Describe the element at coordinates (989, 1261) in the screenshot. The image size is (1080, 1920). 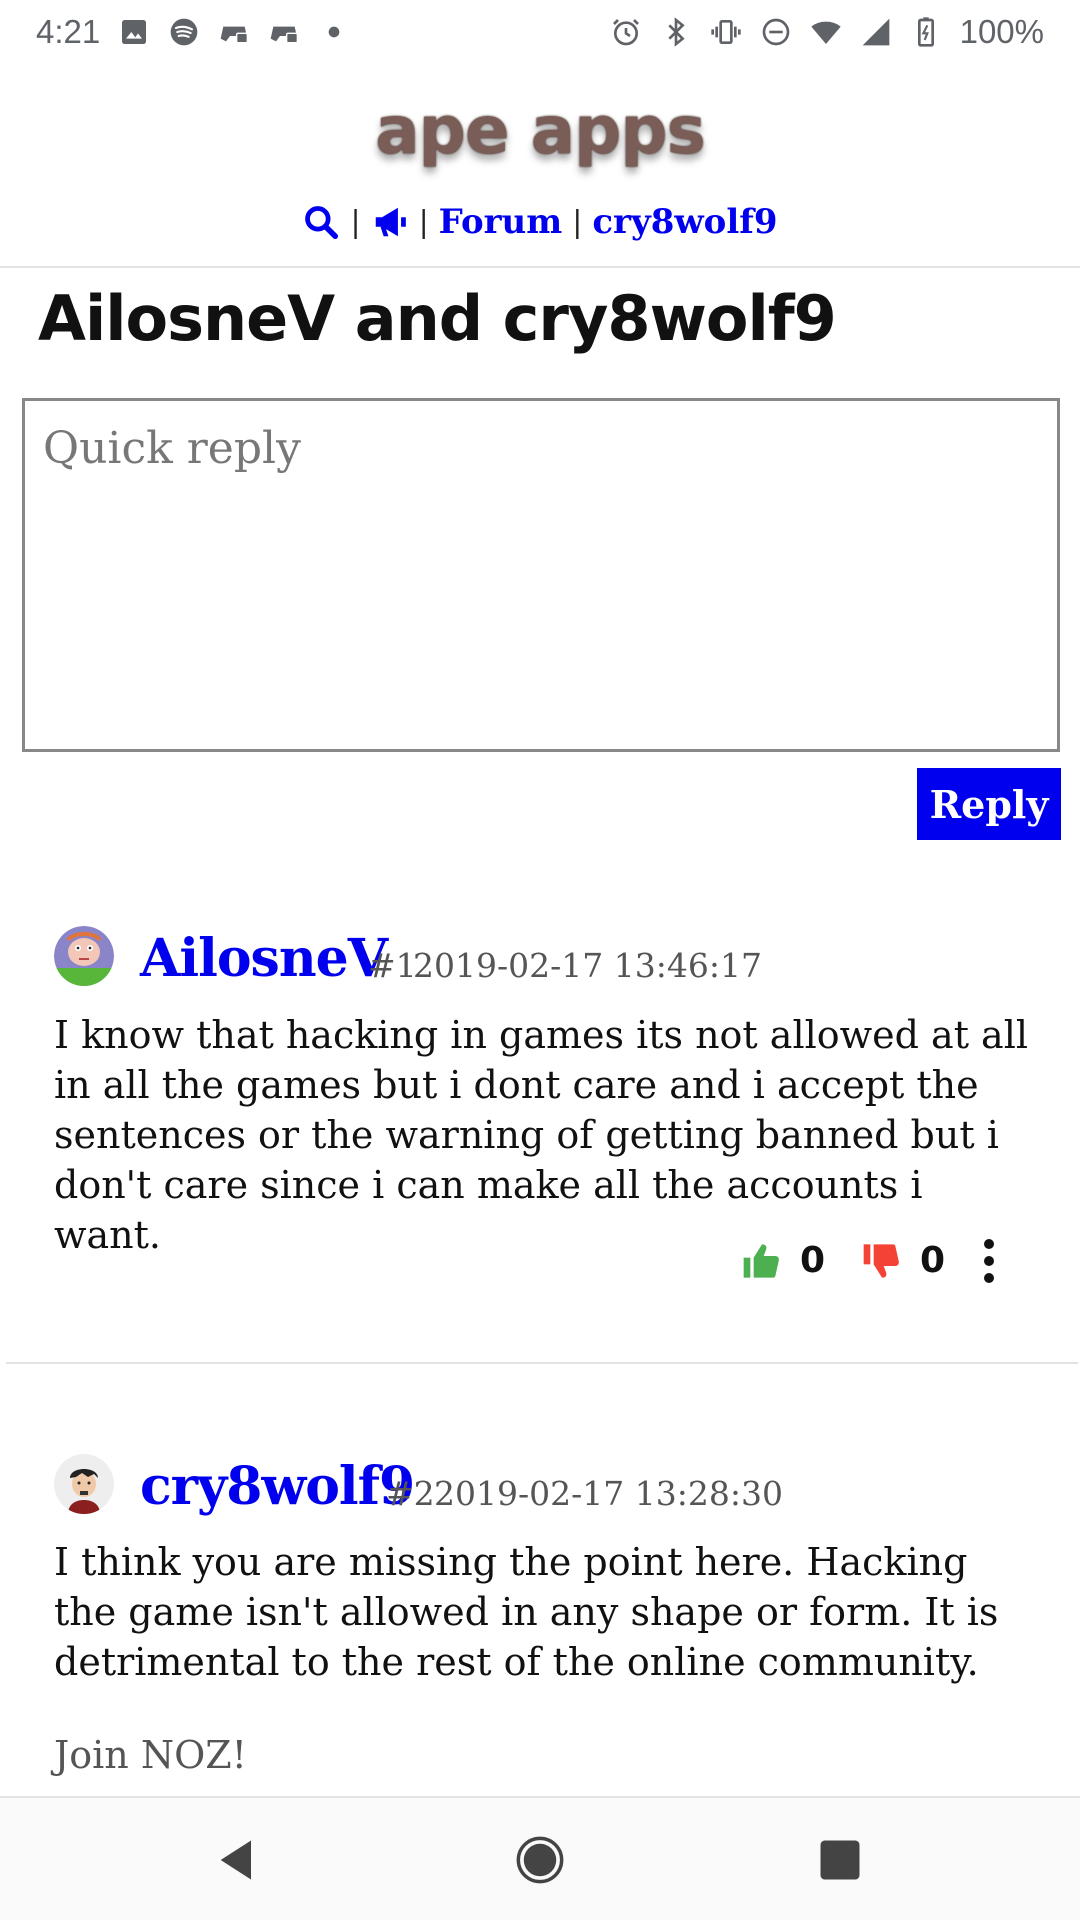
I see `more-options-icon` at that location.